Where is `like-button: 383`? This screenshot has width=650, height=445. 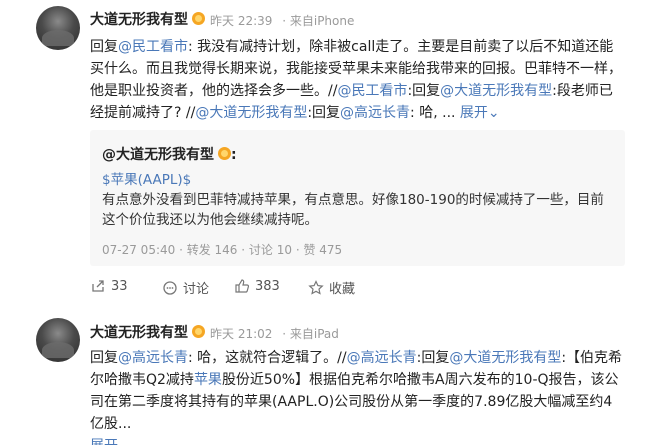
like-button: 383 is located at coordinates (257, 286).